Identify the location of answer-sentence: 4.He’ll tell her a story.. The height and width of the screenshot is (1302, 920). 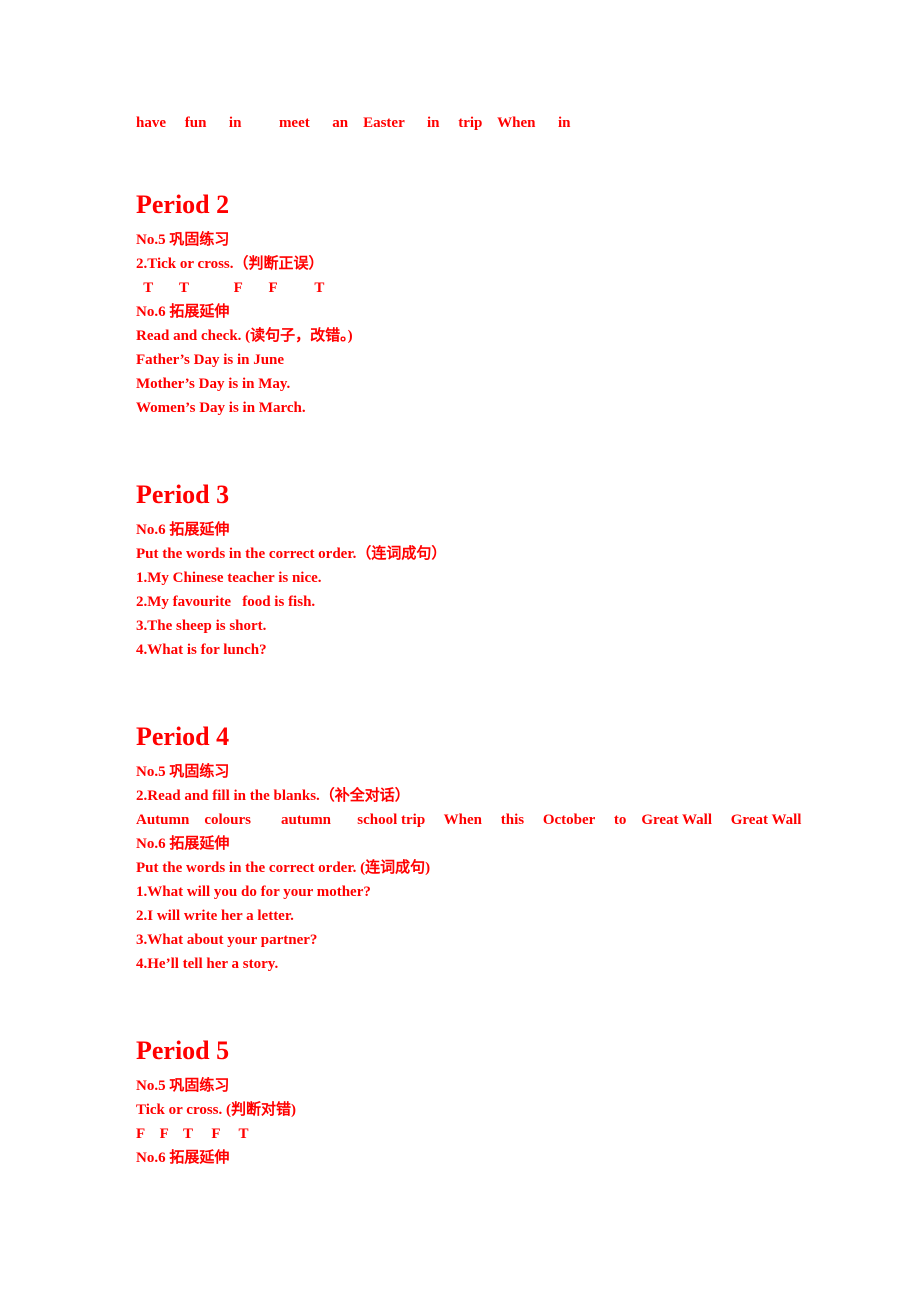
(207, 964).